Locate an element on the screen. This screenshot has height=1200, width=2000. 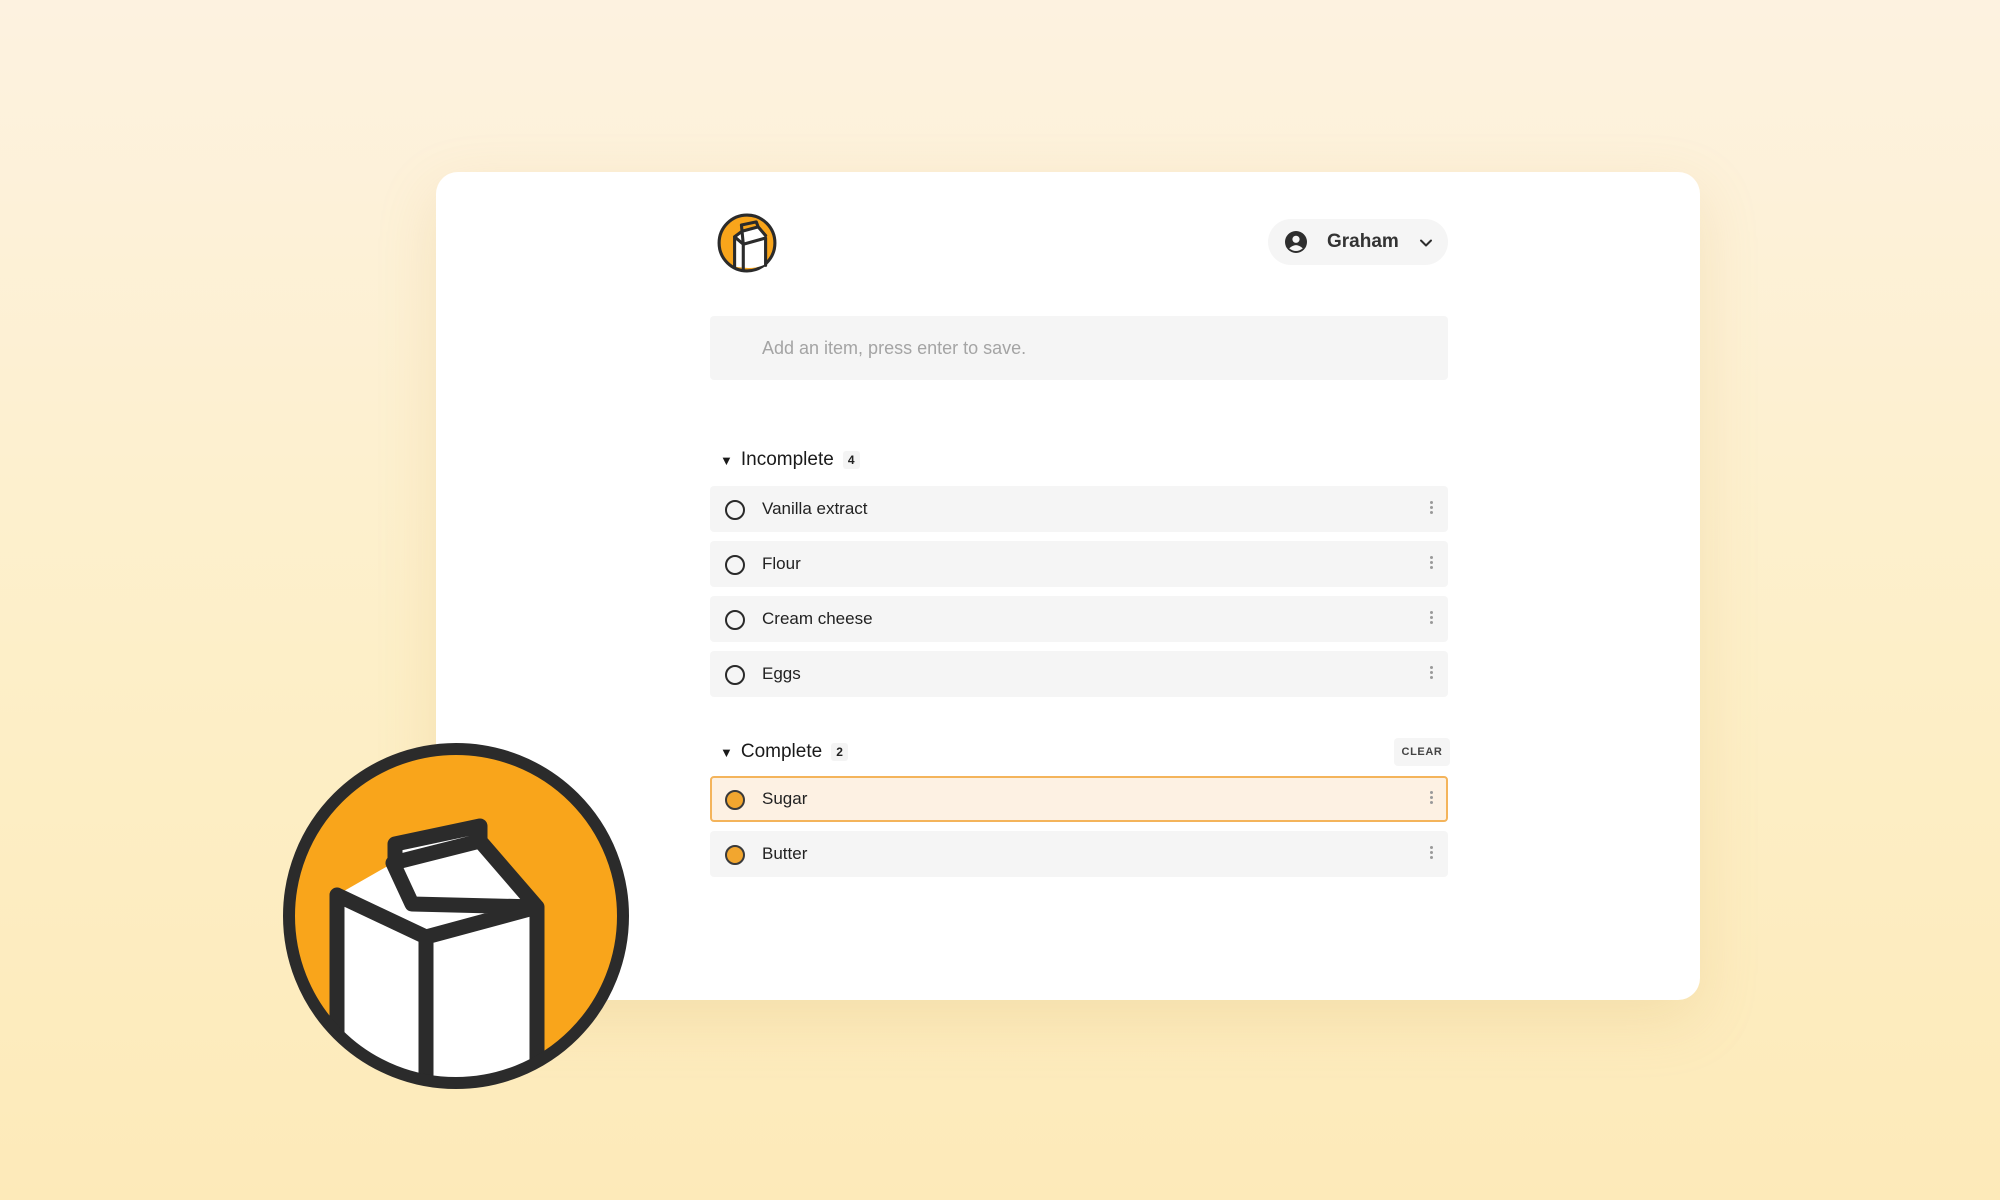
item-label: Eggs is located at coordinates (781, 673).